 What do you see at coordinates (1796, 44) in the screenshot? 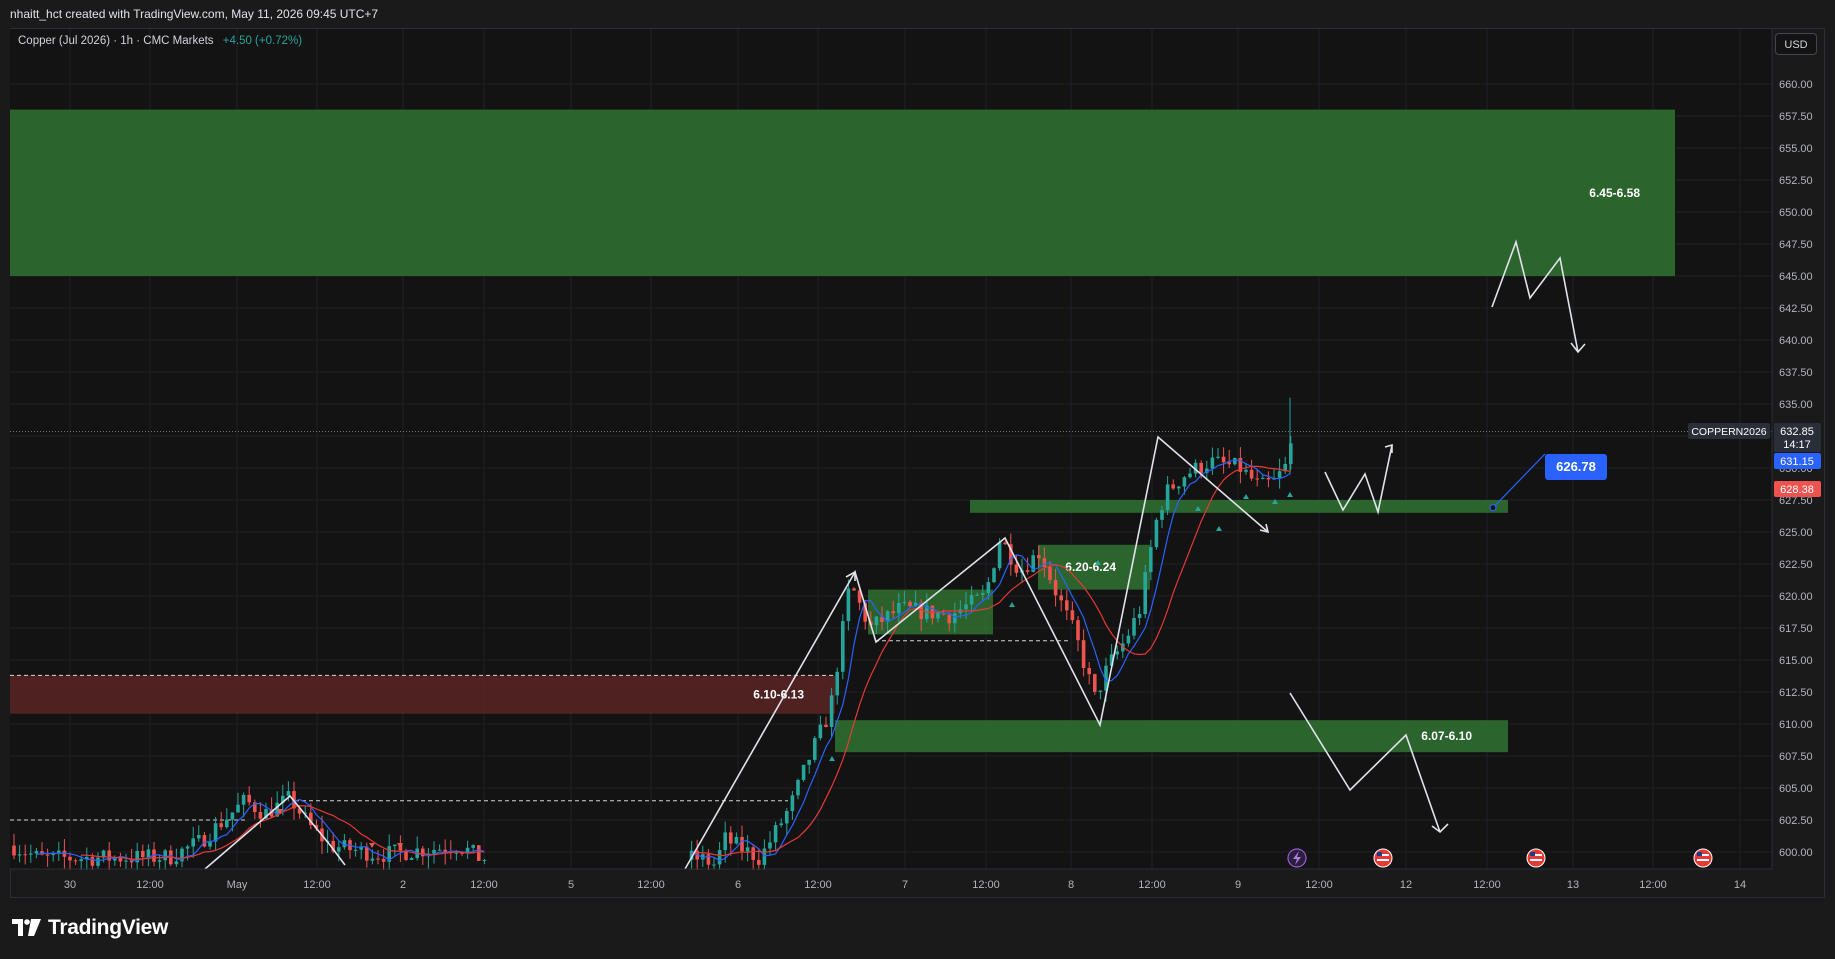
I see `currency-button: USD` at bounding box center [1796, 44].